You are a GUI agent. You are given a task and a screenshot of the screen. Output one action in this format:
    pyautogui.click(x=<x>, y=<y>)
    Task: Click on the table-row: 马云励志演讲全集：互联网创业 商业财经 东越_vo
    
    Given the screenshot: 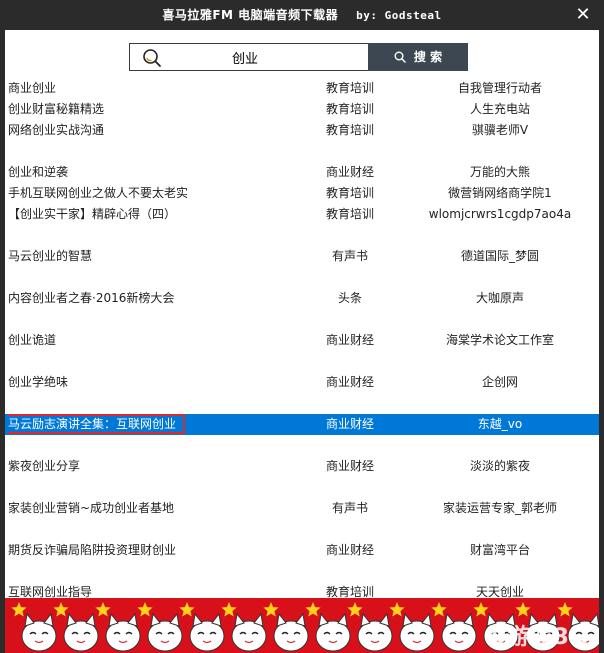 What is the action you would take?
    pyautogui.click(x=302, y=424)
    